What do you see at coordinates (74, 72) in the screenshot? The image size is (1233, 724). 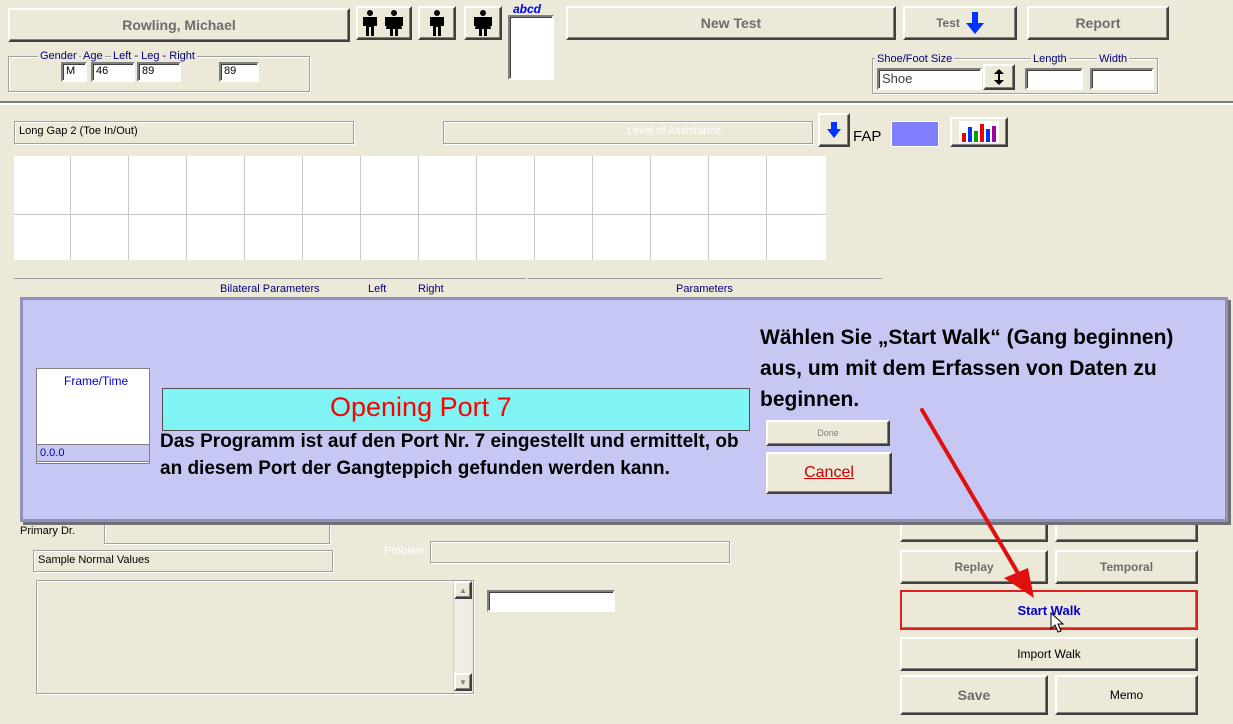 I see `gender-field: M` at bounding box center [74, 72].